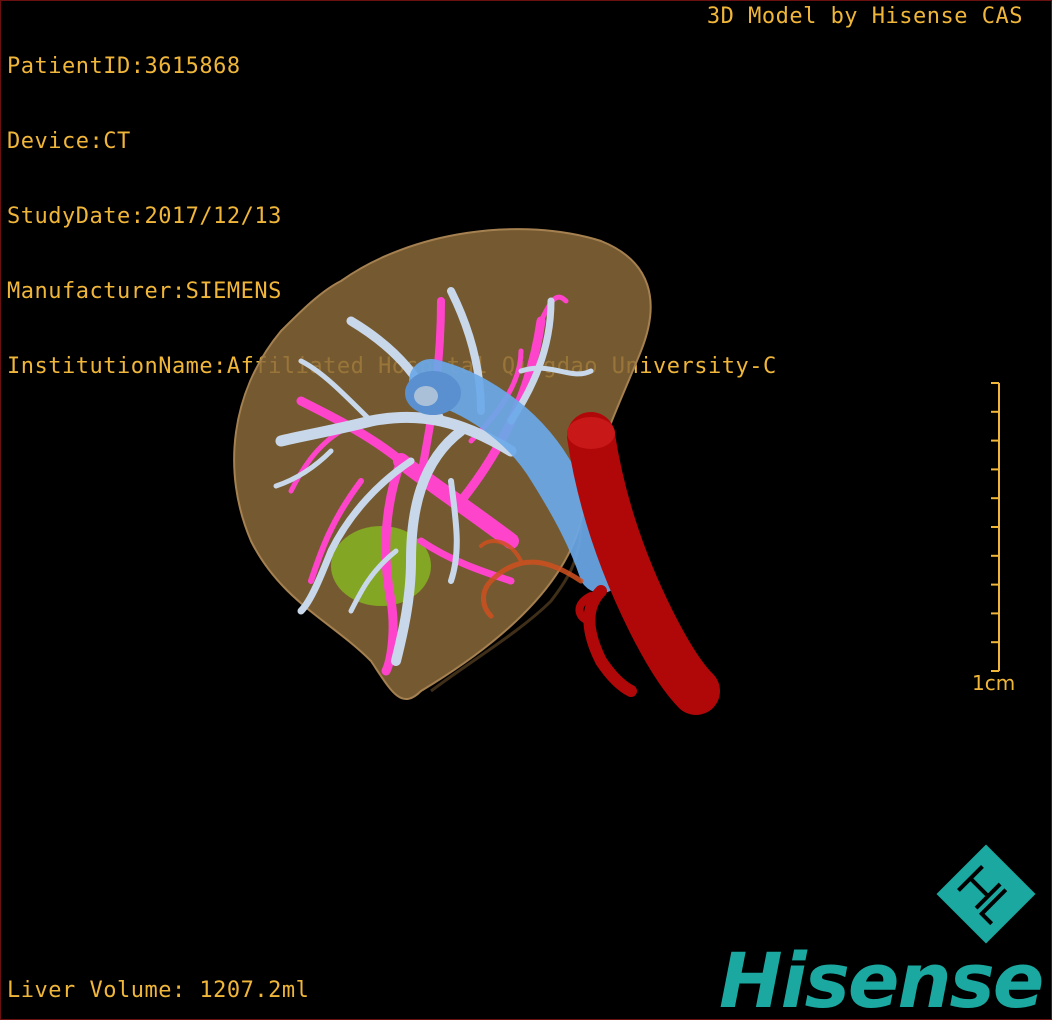 The height and width of the screenshot is (1020, 1052). Describe the element at coordinates (995, 527) in the screenshot. I see `scale-bar` at that location.